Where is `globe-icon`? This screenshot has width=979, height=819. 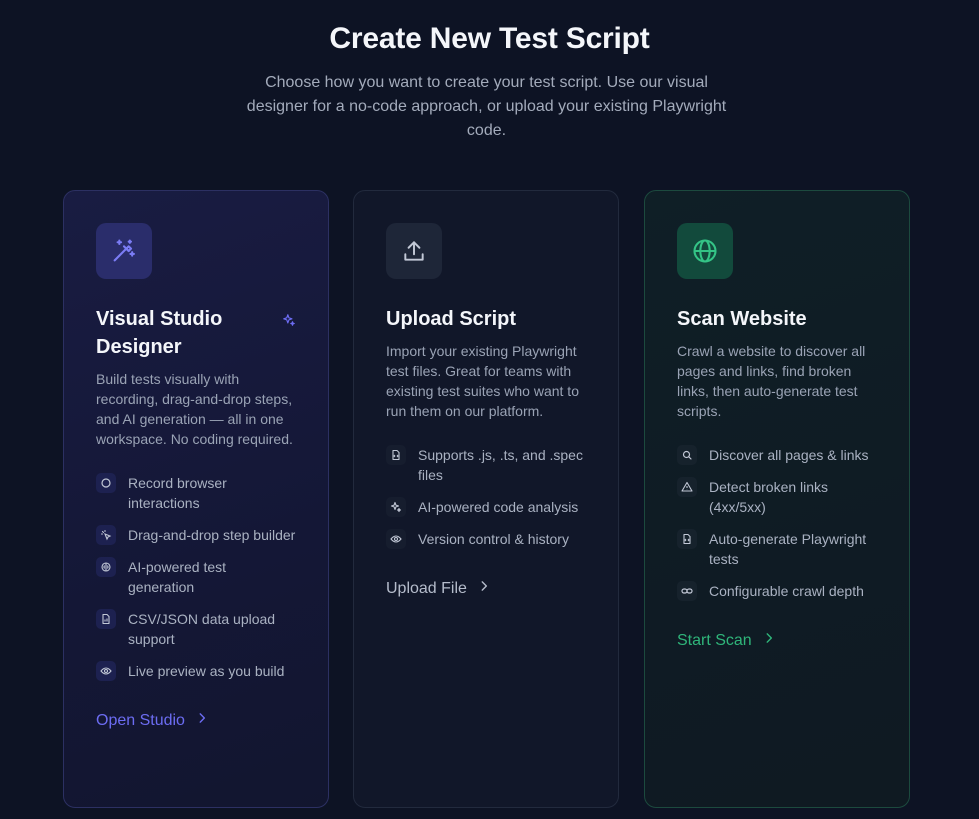
globe-icon is located at coordinates (705, 251).